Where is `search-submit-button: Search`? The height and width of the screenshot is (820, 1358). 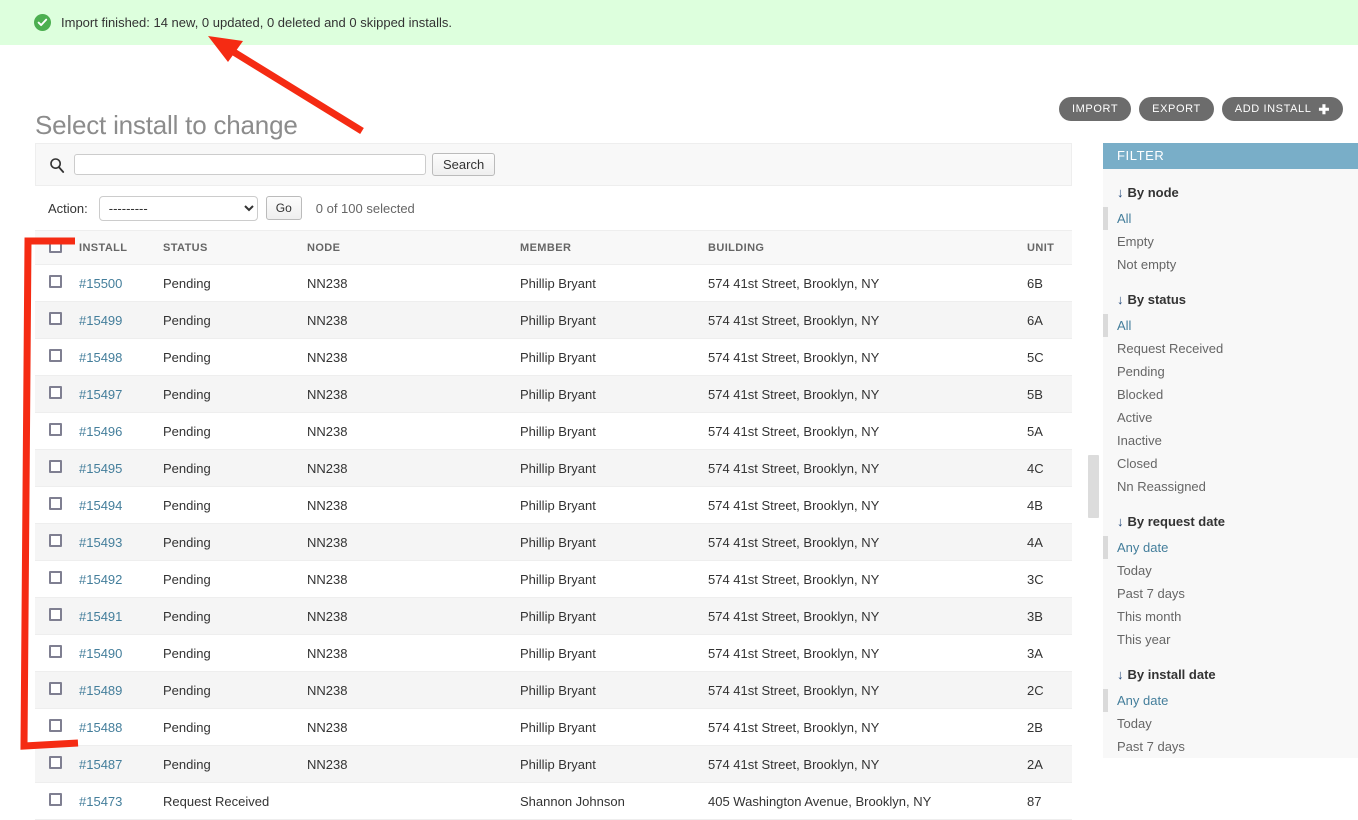 search-submit-button: Search is located at coordinates (464, 164).